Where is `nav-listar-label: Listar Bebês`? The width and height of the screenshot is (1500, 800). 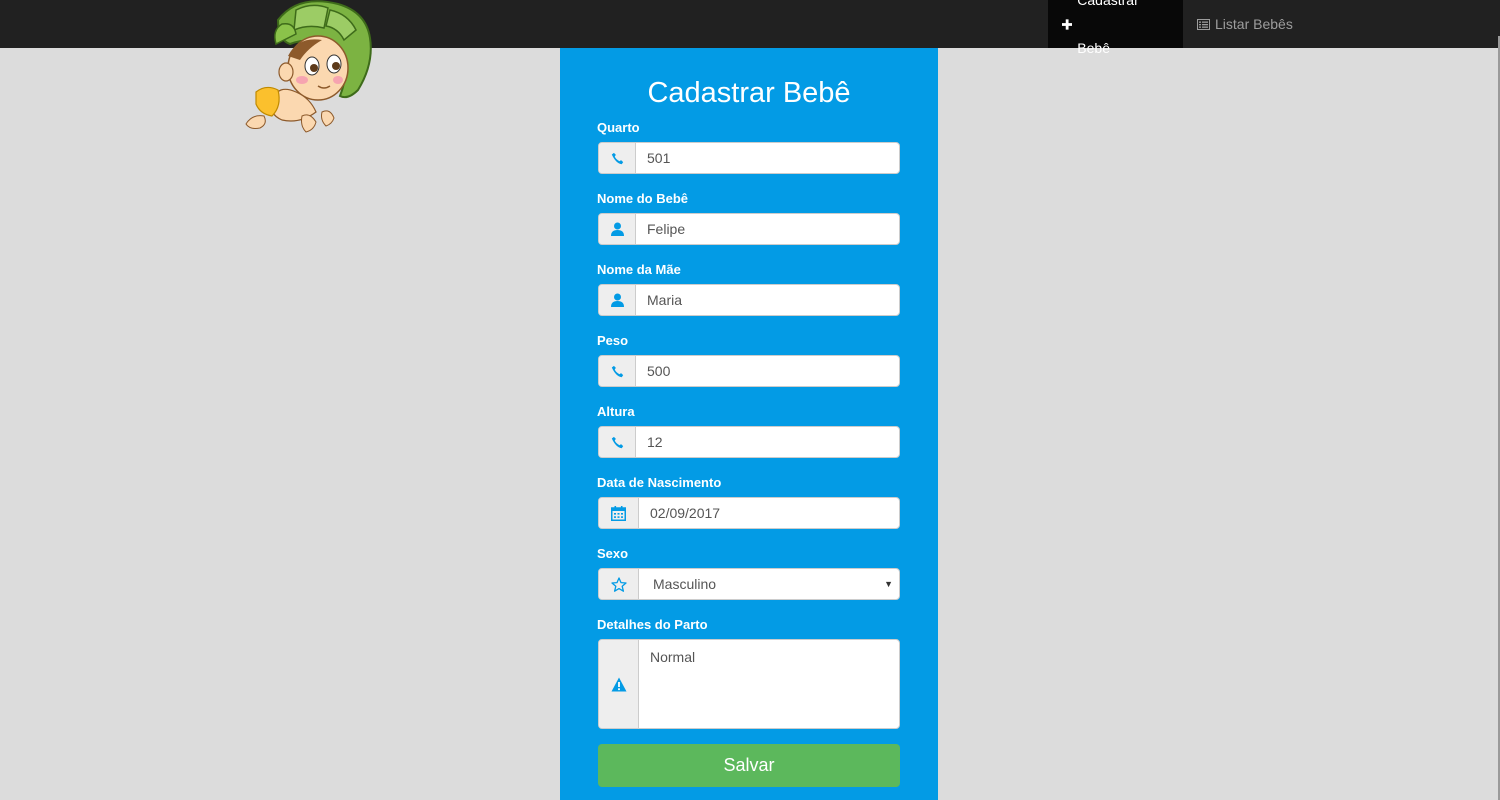 nav-listar-label: Listar Bebês is located at coordinates (1254, 24).